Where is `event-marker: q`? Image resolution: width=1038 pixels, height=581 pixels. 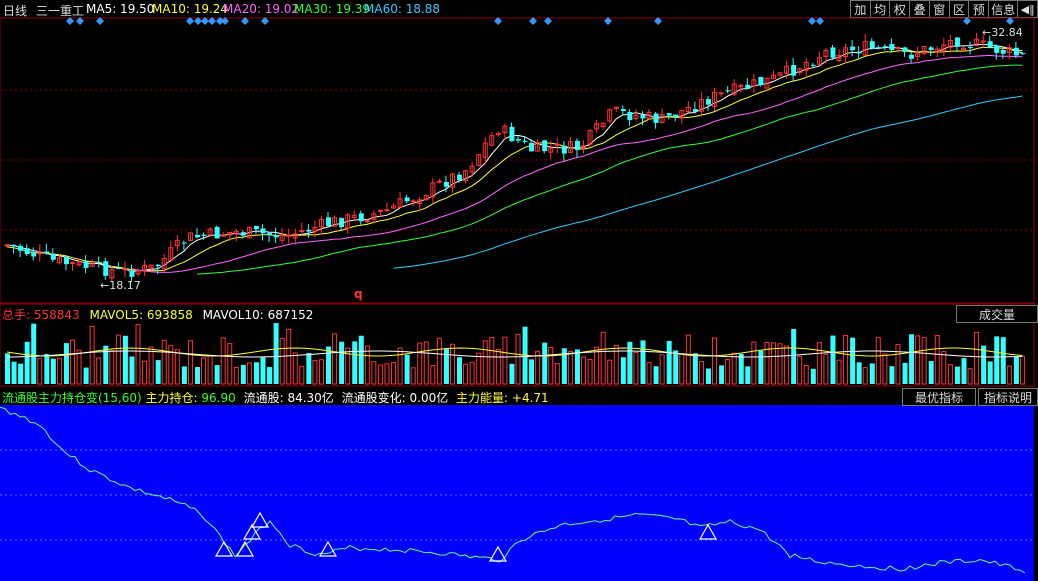
event-marker: q is located at coordinates (358, 294).